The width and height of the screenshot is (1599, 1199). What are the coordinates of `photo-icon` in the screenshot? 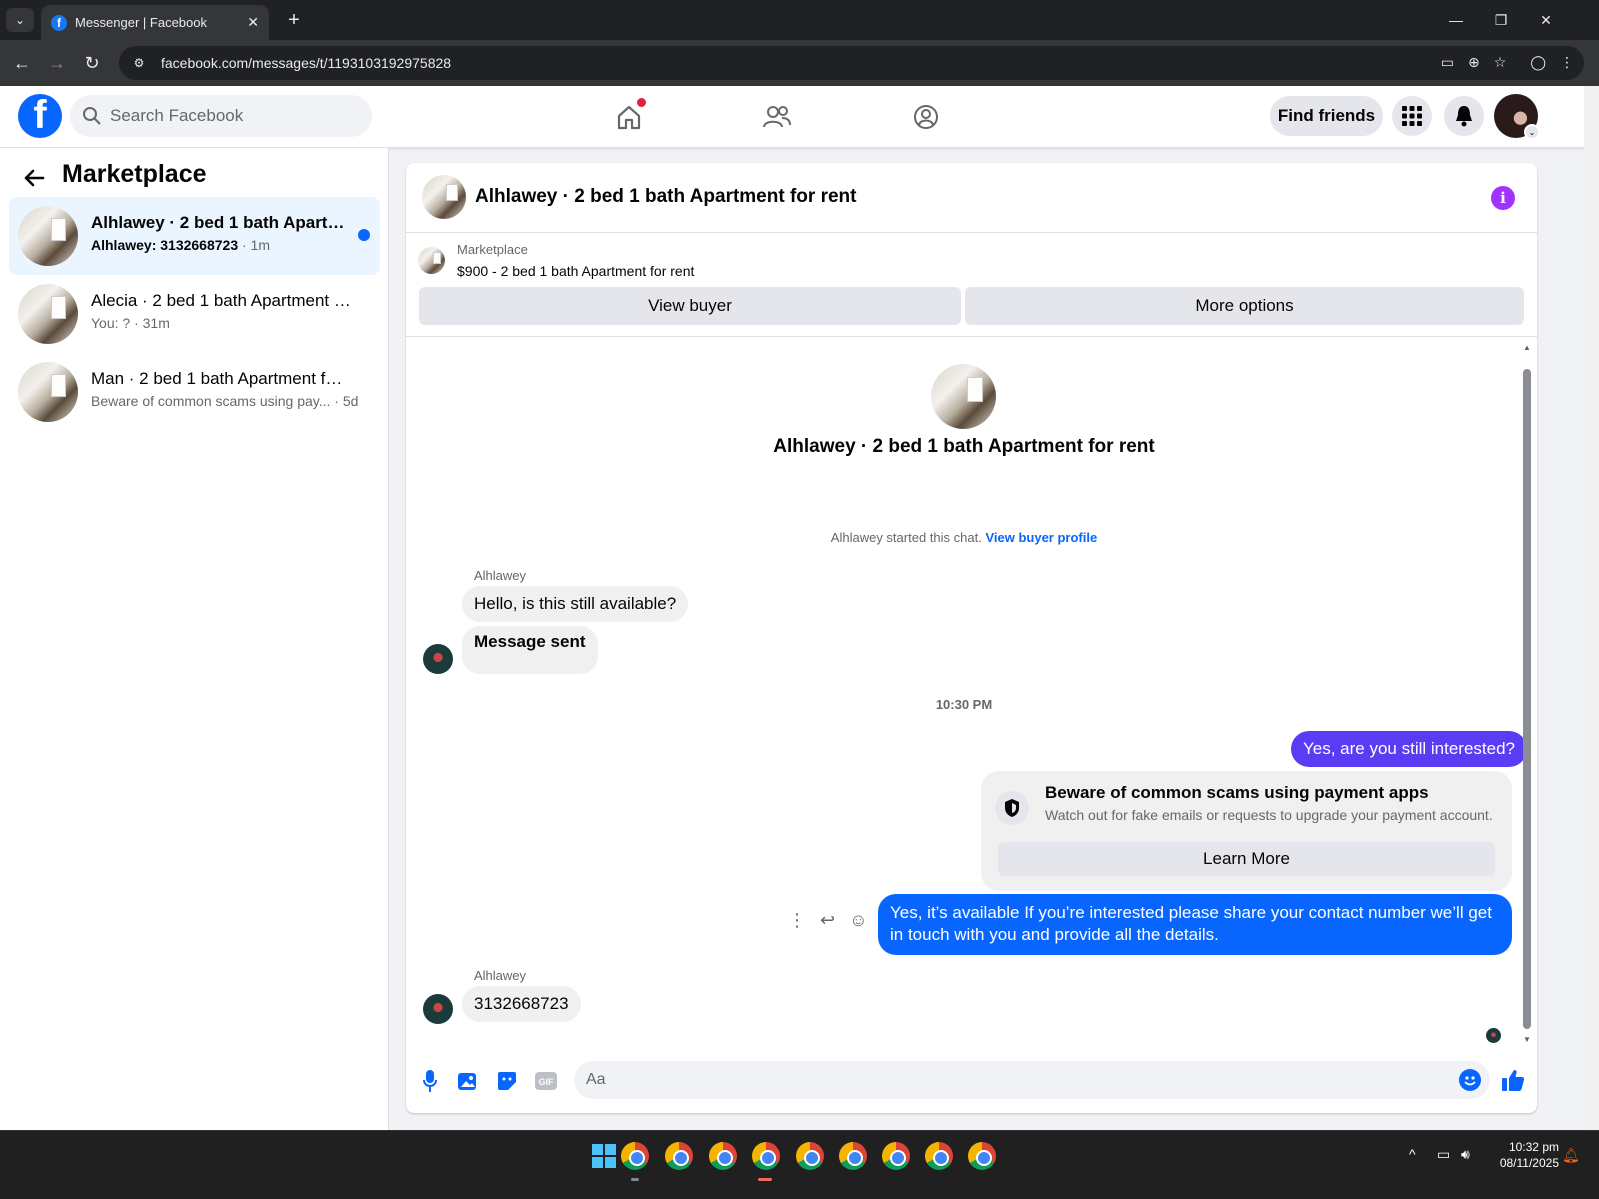 It's located at (468, 1081).